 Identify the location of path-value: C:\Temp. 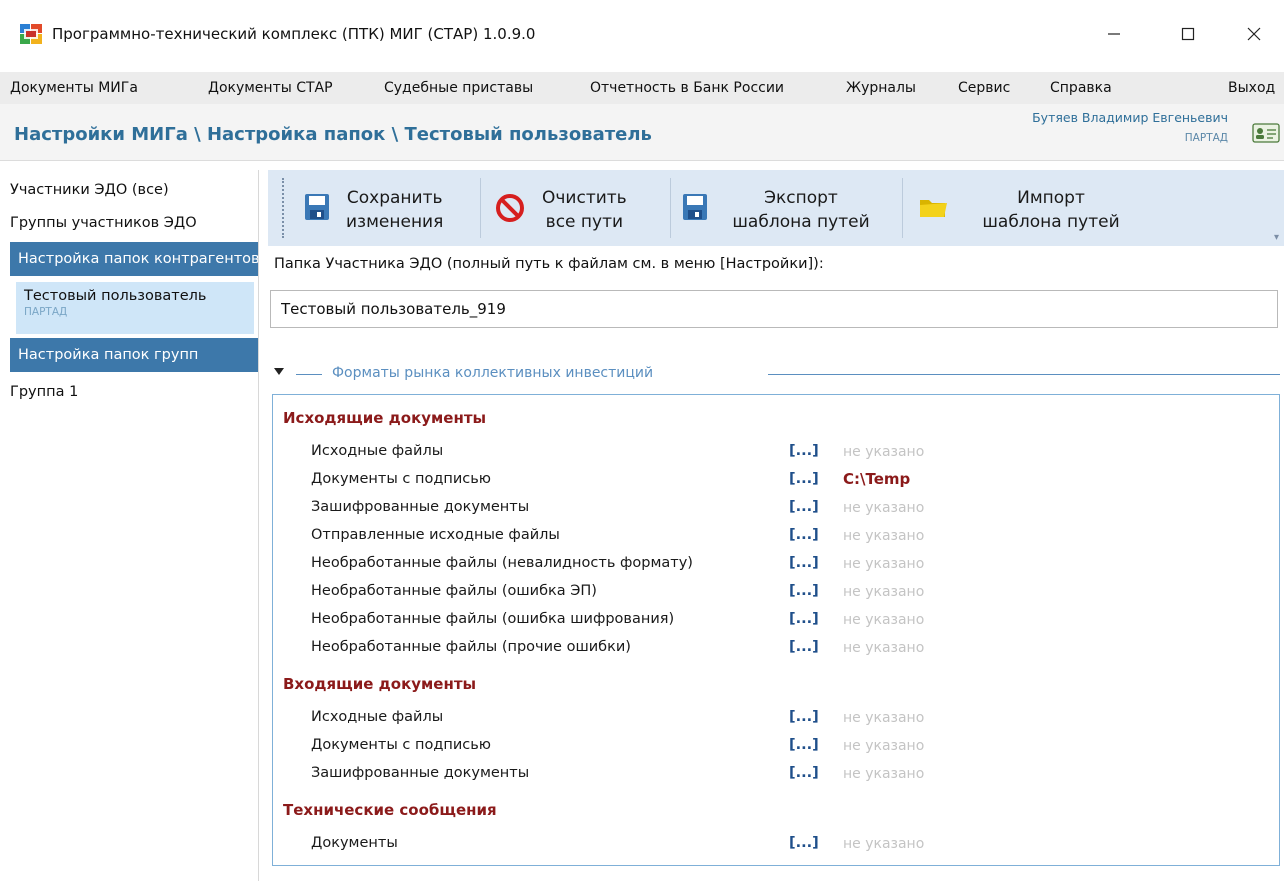
(877, 479).